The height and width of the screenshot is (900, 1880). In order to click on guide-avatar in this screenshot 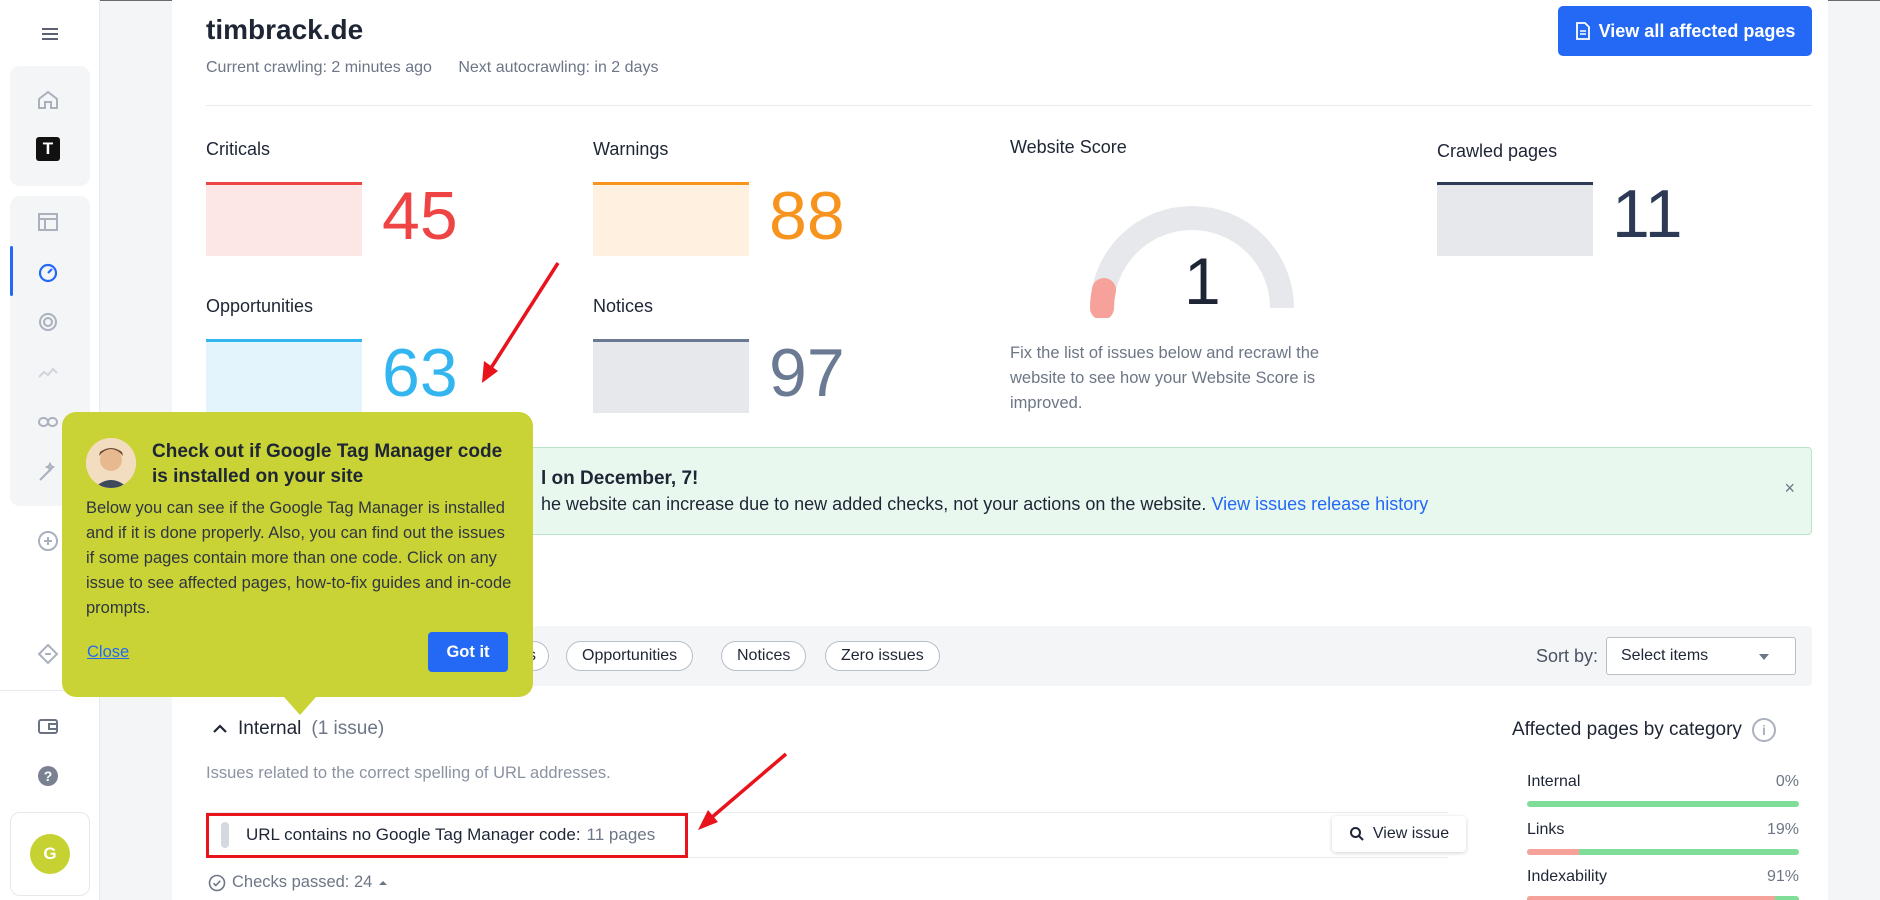, I will do `click(111, 463)`.